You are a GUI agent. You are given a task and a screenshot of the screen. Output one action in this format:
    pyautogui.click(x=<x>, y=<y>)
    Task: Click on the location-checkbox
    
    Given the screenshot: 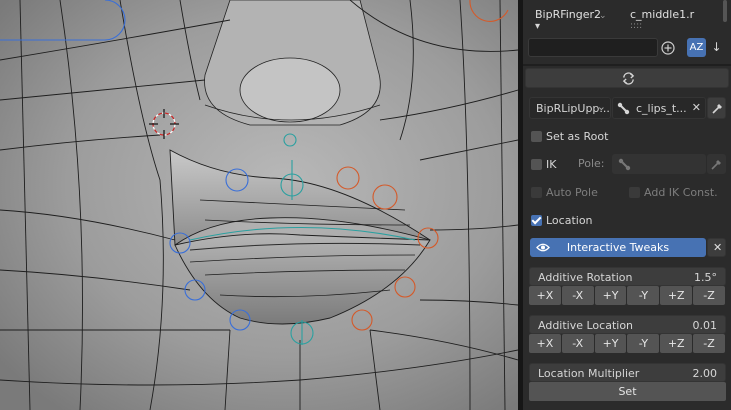 What is the action you would take?
    pyautogui.click(x=536, y=220)
    